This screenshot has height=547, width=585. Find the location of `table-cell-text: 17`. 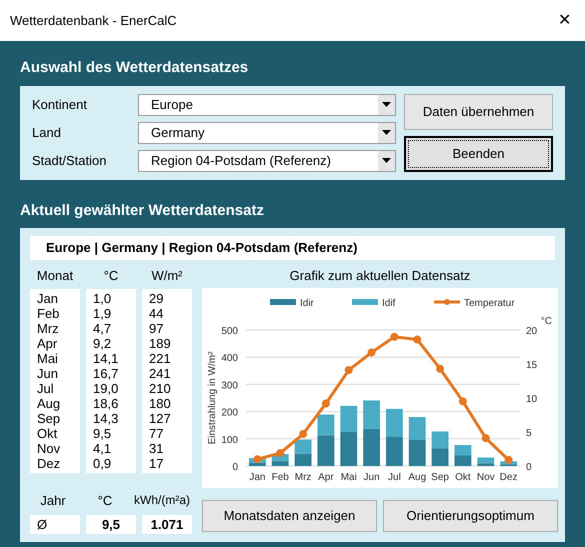

table-cell-text: 17 is located at coordinates (156, 463).